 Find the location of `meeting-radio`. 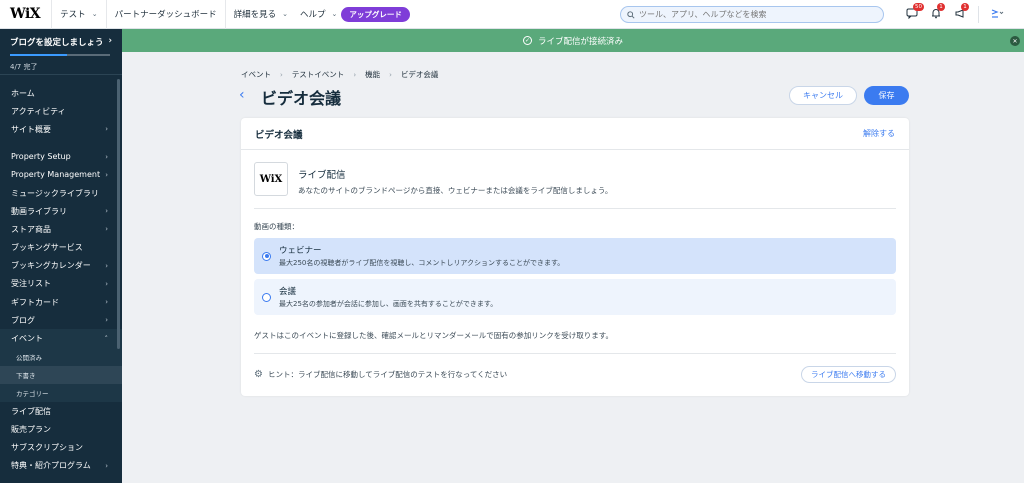

meeting-radio is located at coordinates (266, 297).